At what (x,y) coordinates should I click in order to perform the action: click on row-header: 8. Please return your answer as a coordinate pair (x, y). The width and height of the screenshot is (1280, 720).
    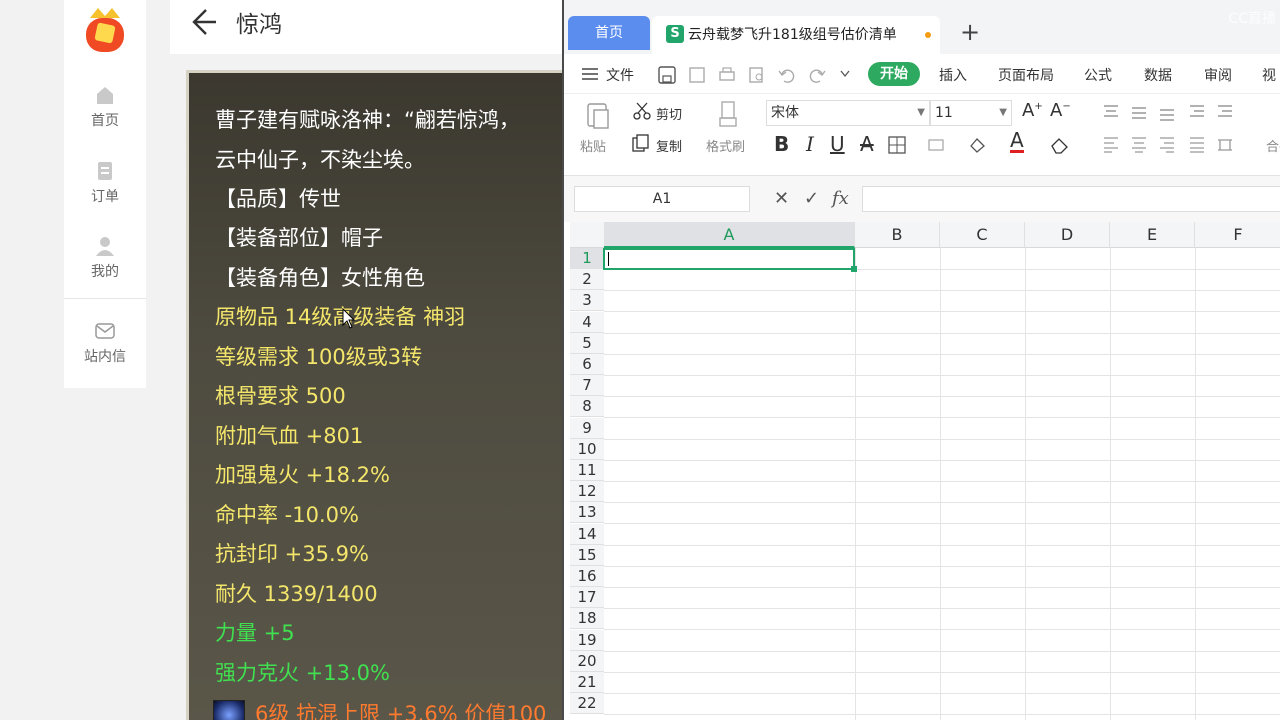
    Looking at the image, I should click on (587, 407).